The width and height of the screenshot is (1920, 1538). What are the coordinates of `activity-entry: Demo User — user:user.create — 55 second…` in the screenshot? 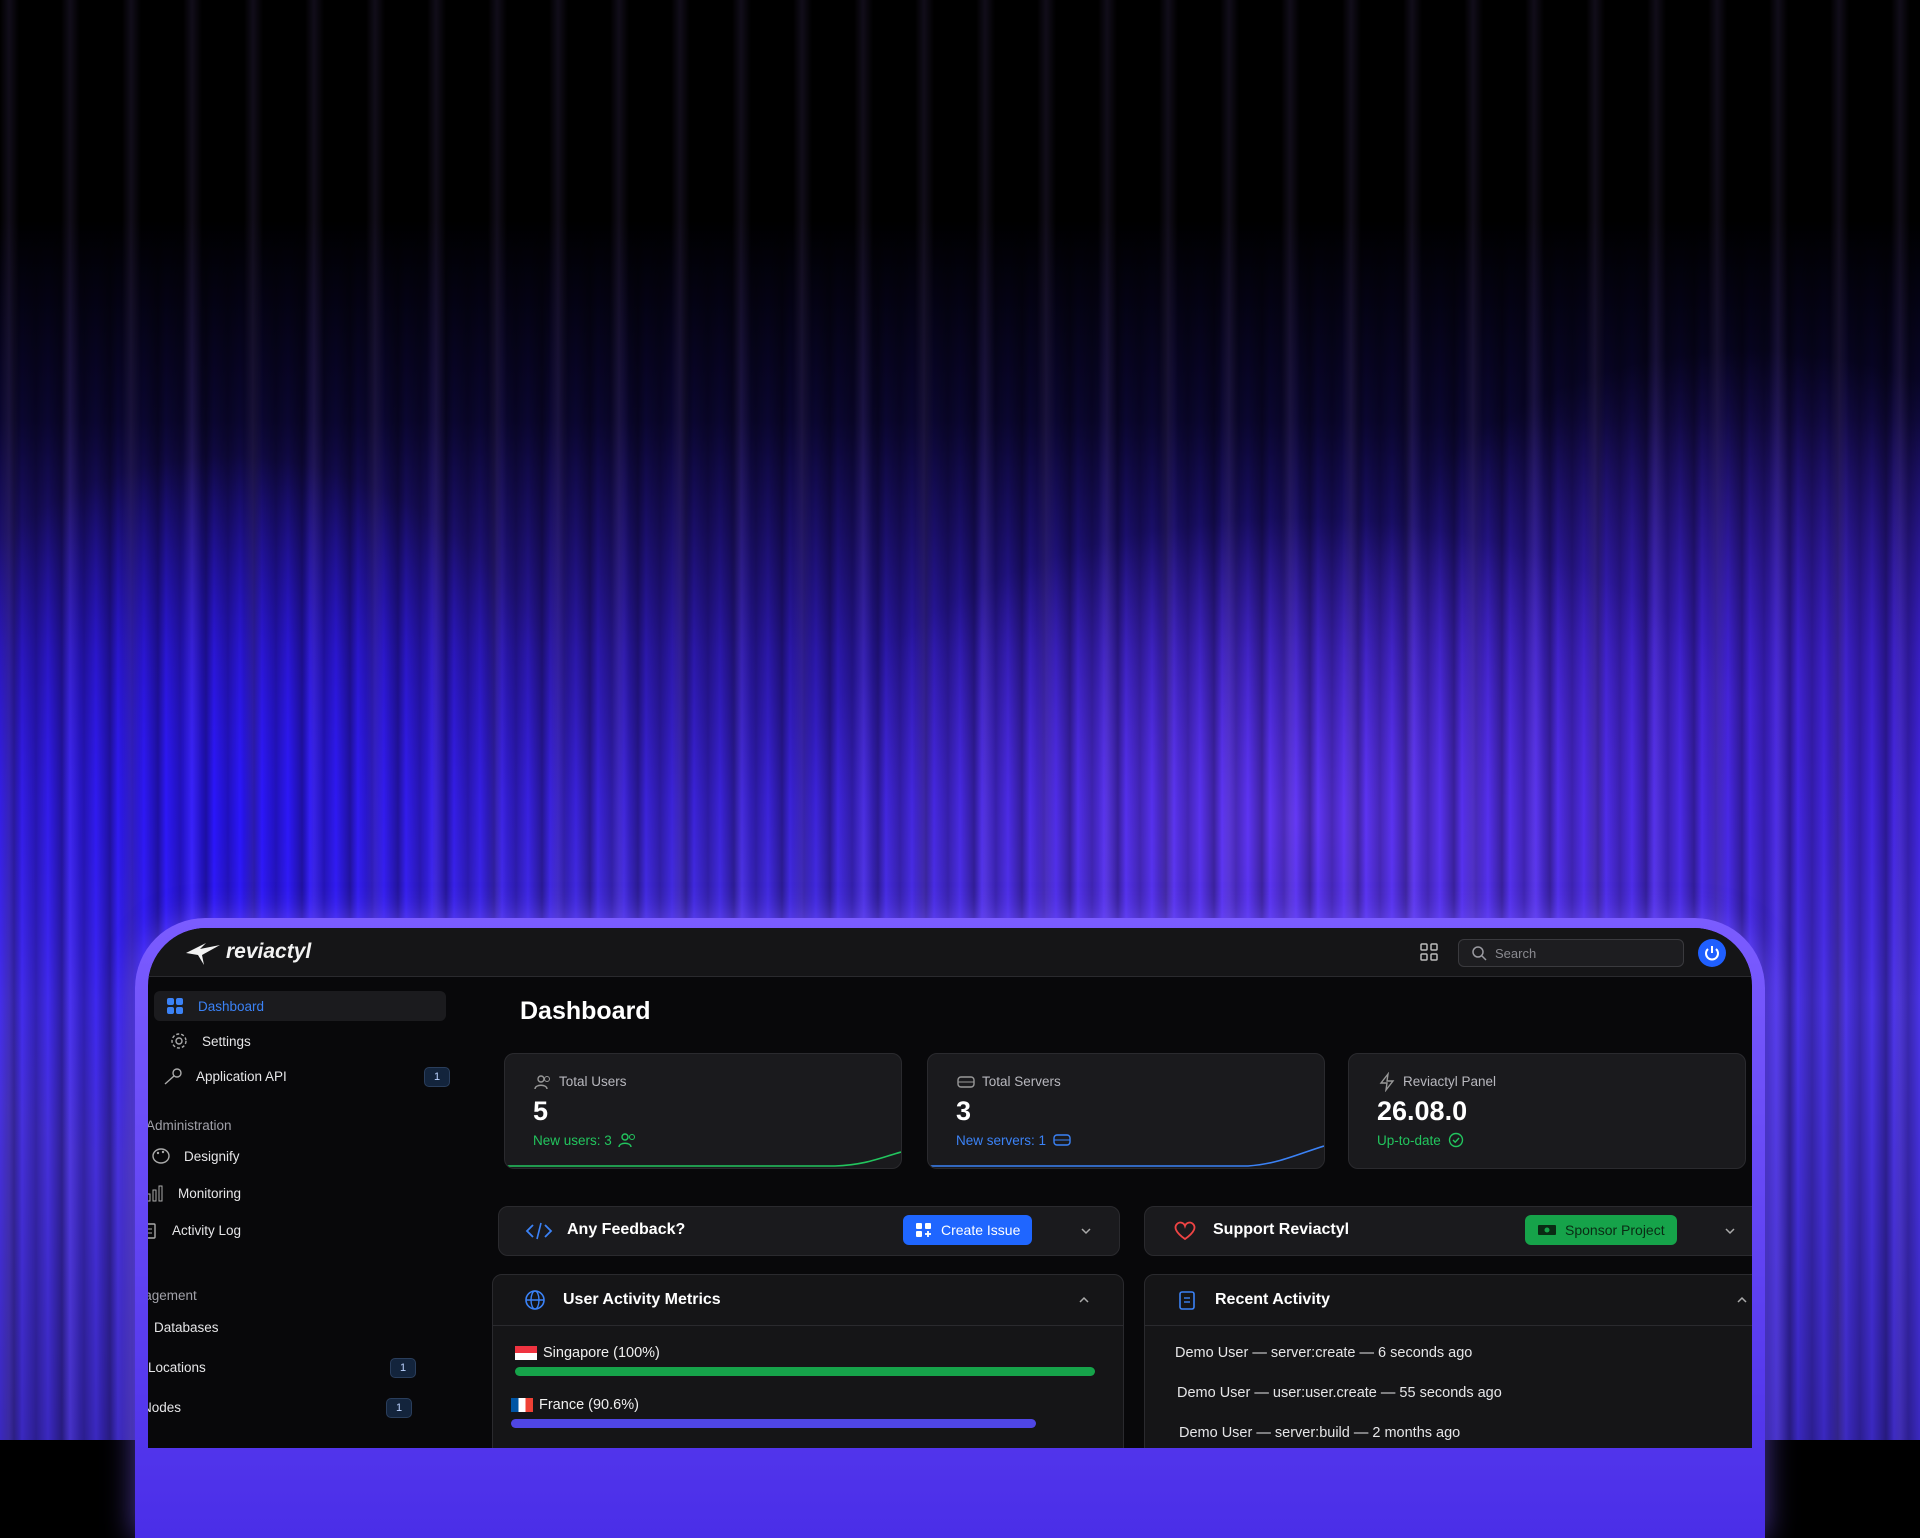 It's located at (1339, 1393).